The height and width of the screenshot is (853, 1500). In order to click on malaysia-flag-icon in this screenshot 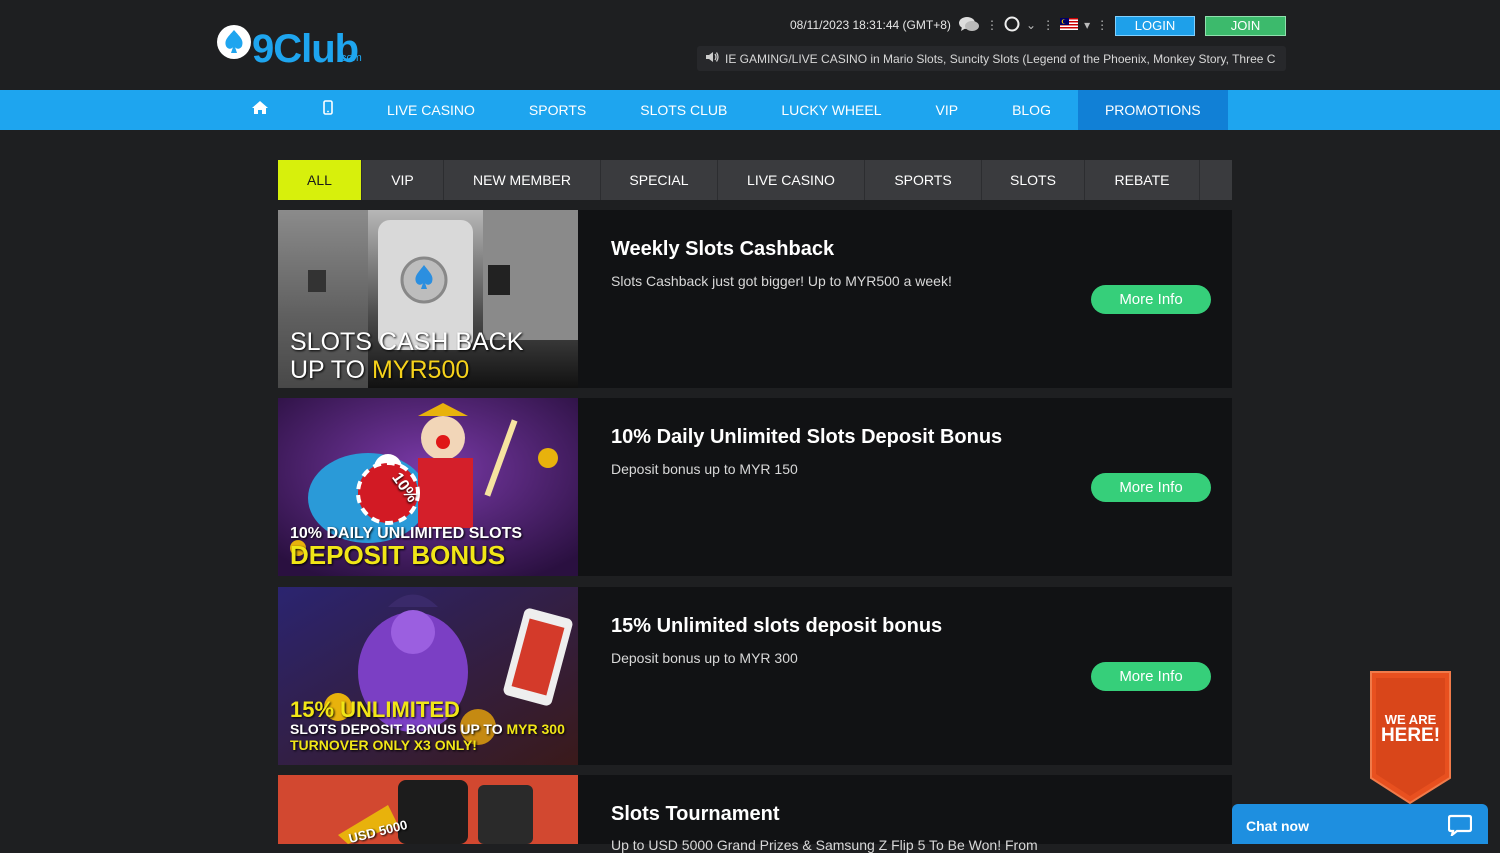, I will do `click(1069, 25)`.